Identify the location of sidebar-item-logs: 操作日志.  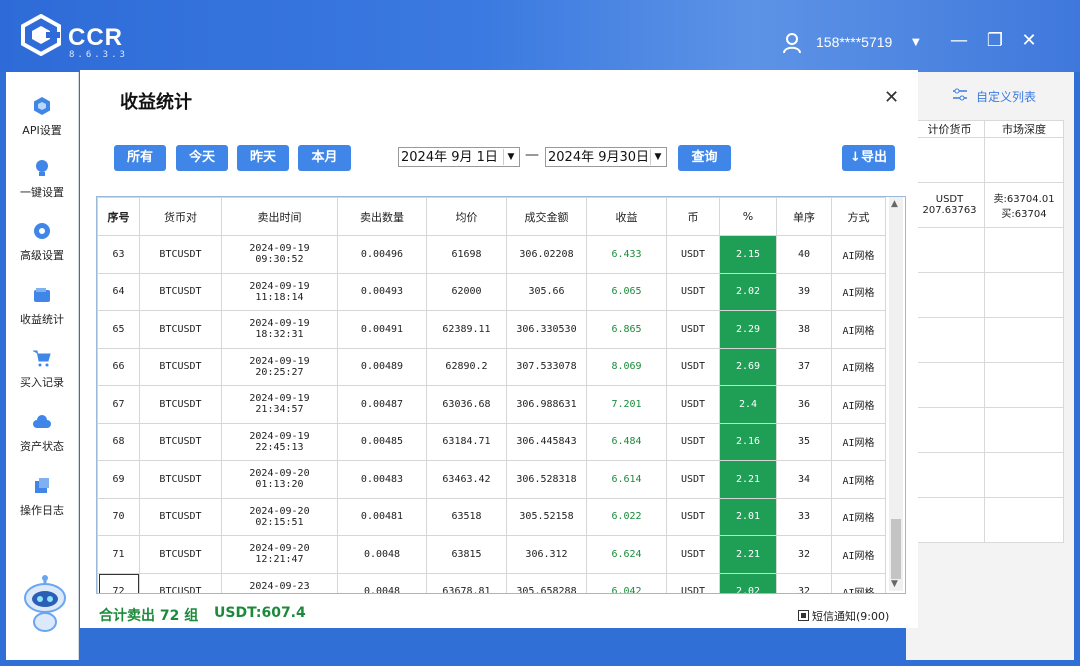
(42, 497).